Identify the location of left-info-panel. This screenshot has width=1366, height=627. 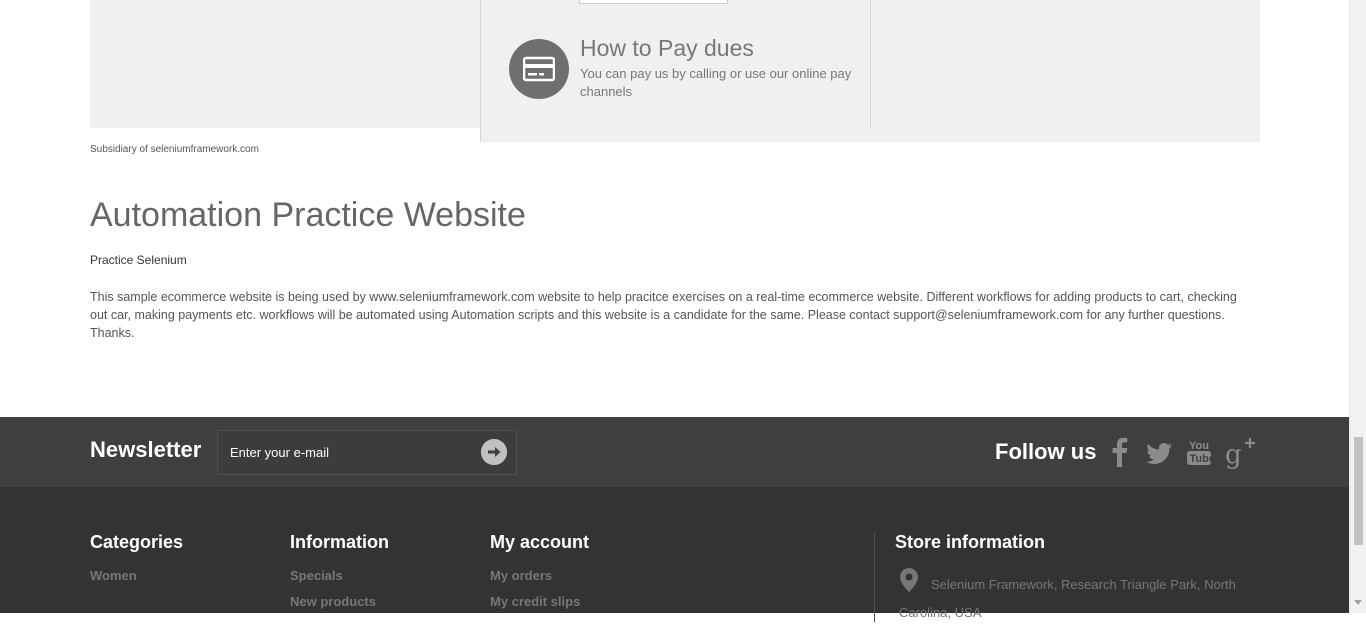
(285, 64).